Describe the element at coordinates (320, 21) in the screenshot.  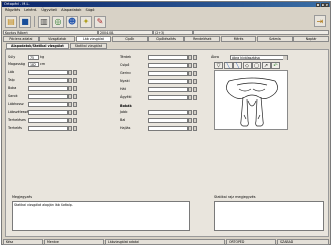
I see `exit-icon: ⇥` at that location.